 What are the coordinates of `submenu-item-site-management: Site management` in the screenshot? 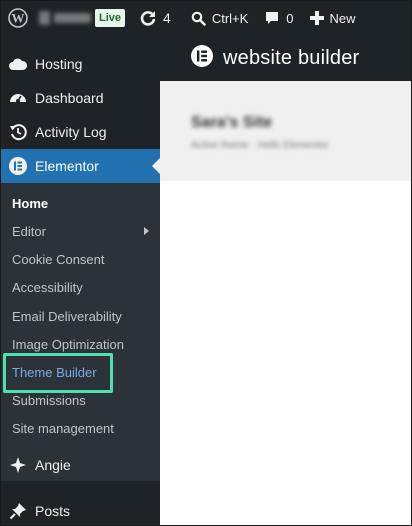 It's located at (63, 429).